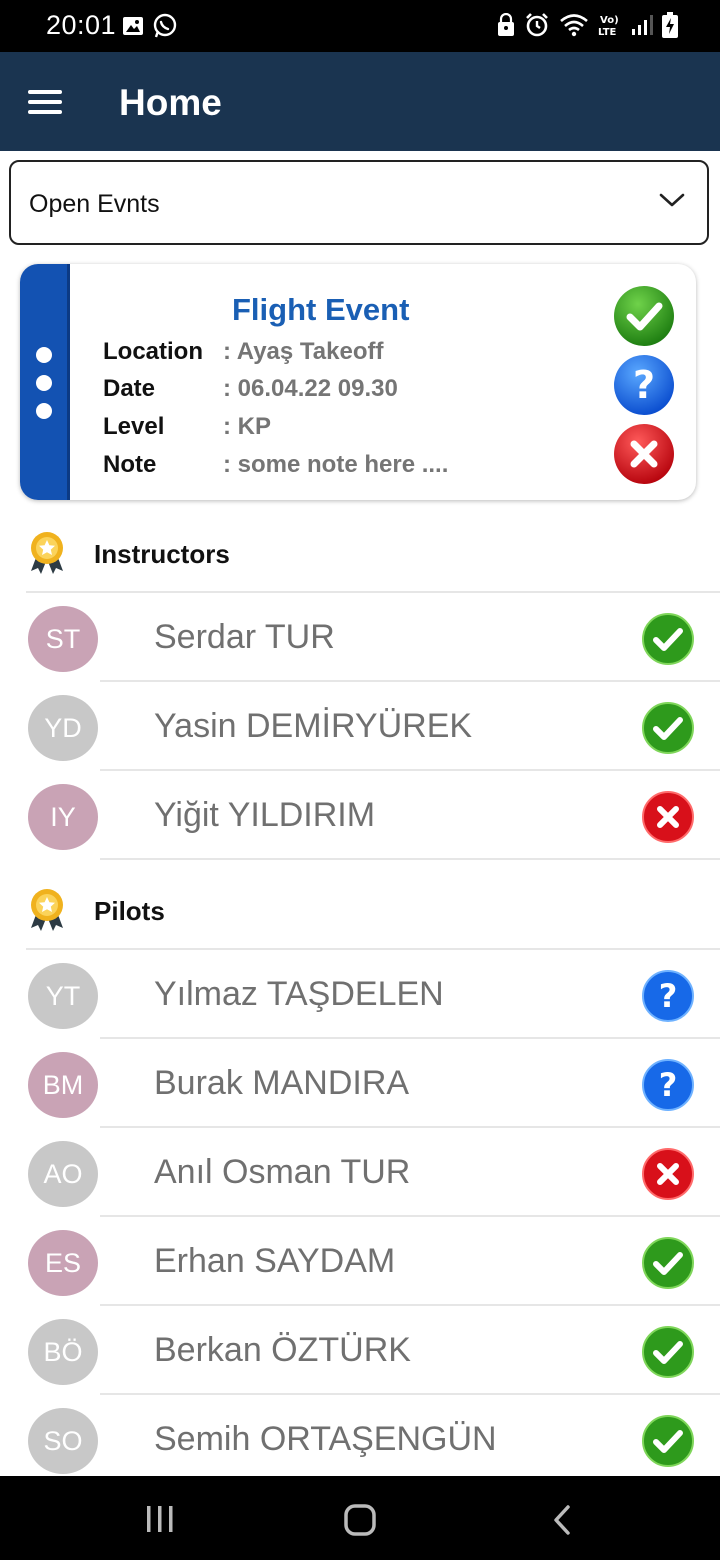  I want to click on section-header-instructors: Instructors, so click(360, 548).